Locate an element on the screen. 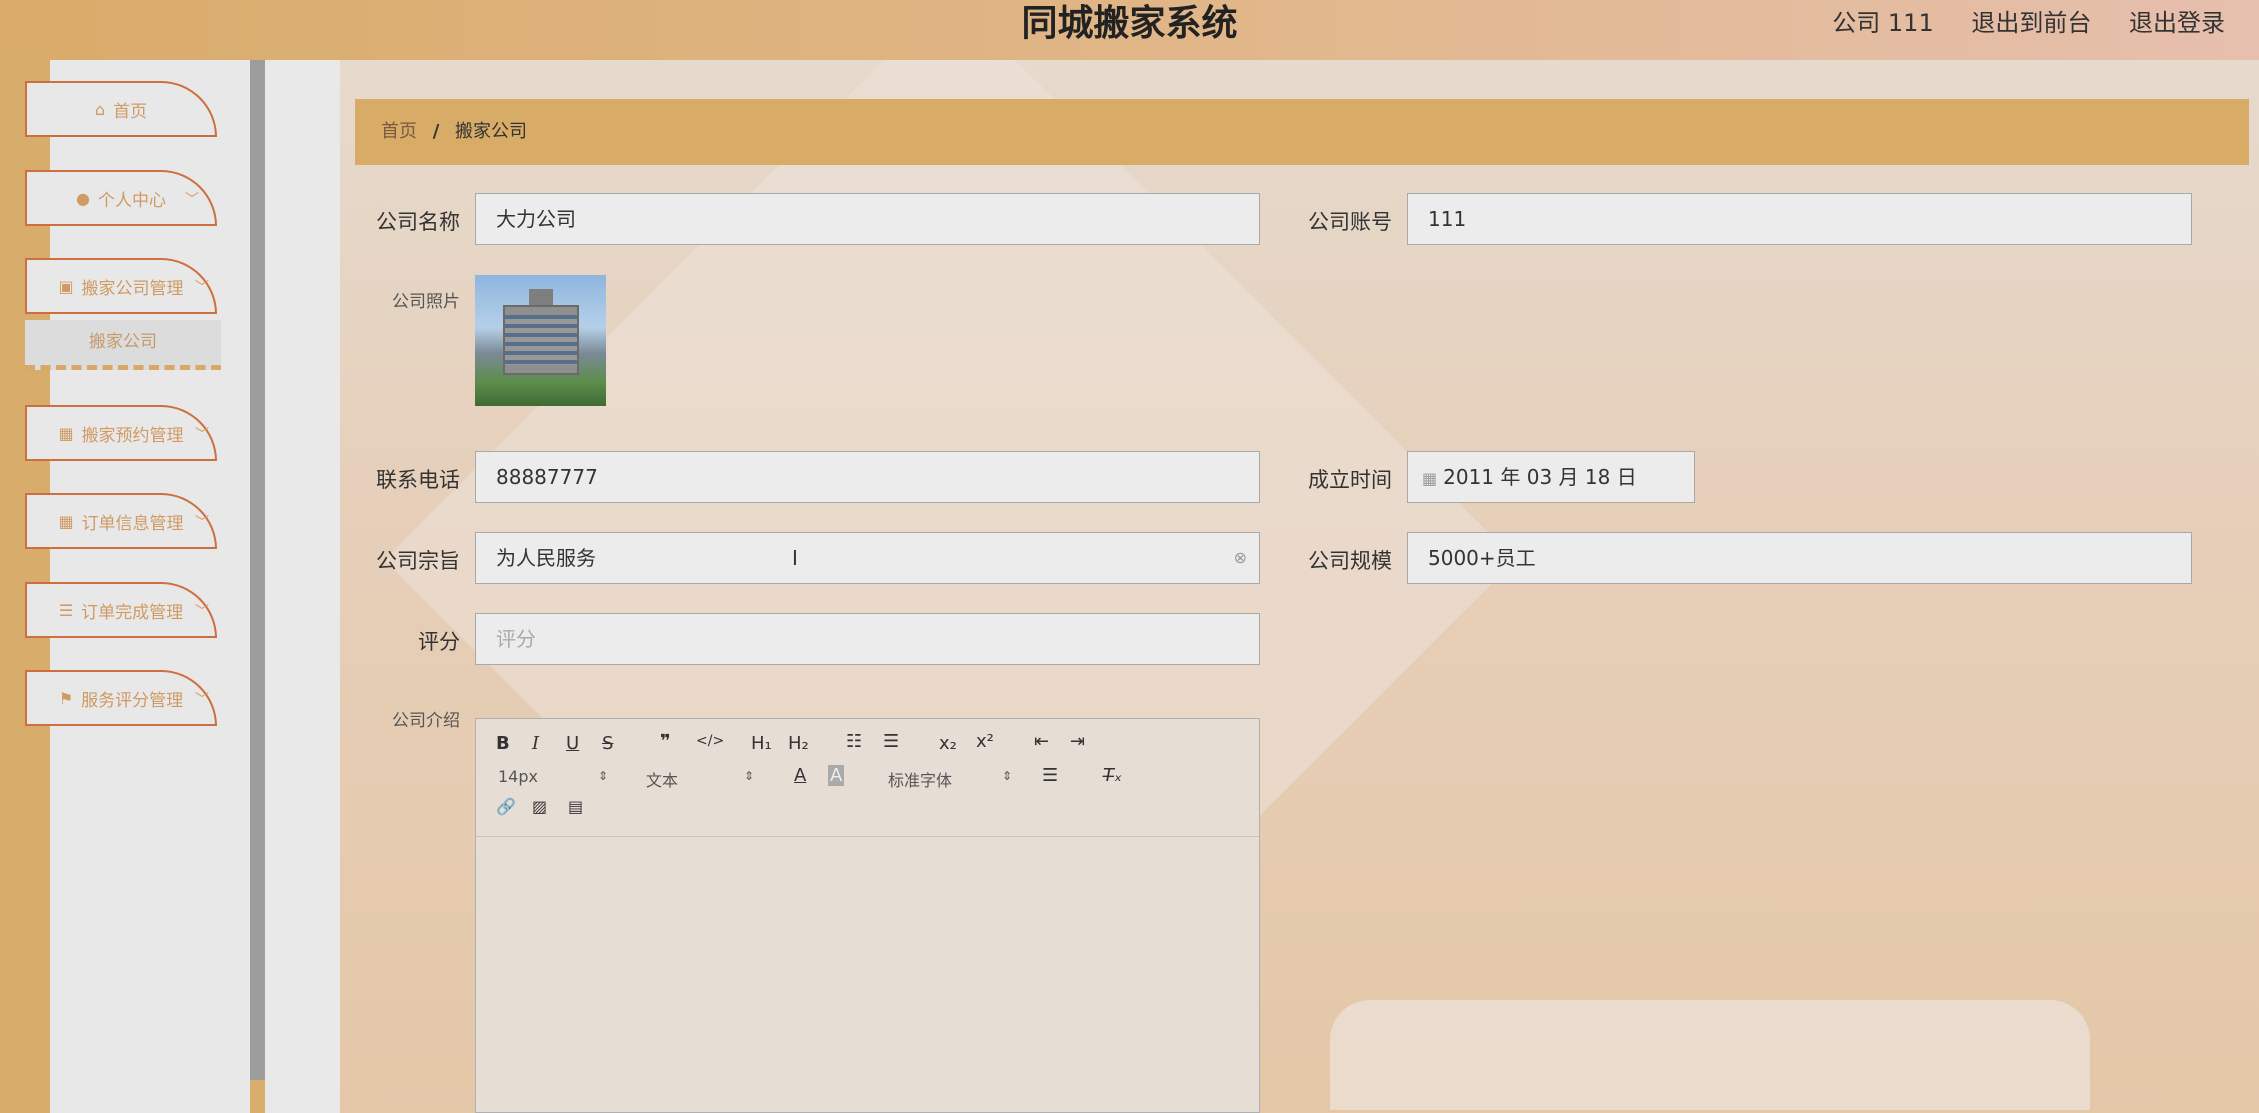 The width and height of the screenshot is (2259, 1113). background-decoration is located at coordinates (1710, 1055).